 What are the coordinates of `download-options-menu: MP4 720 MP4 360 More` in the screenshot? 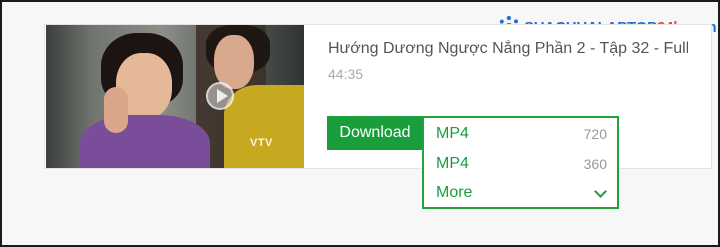 It's located at (520, 162).